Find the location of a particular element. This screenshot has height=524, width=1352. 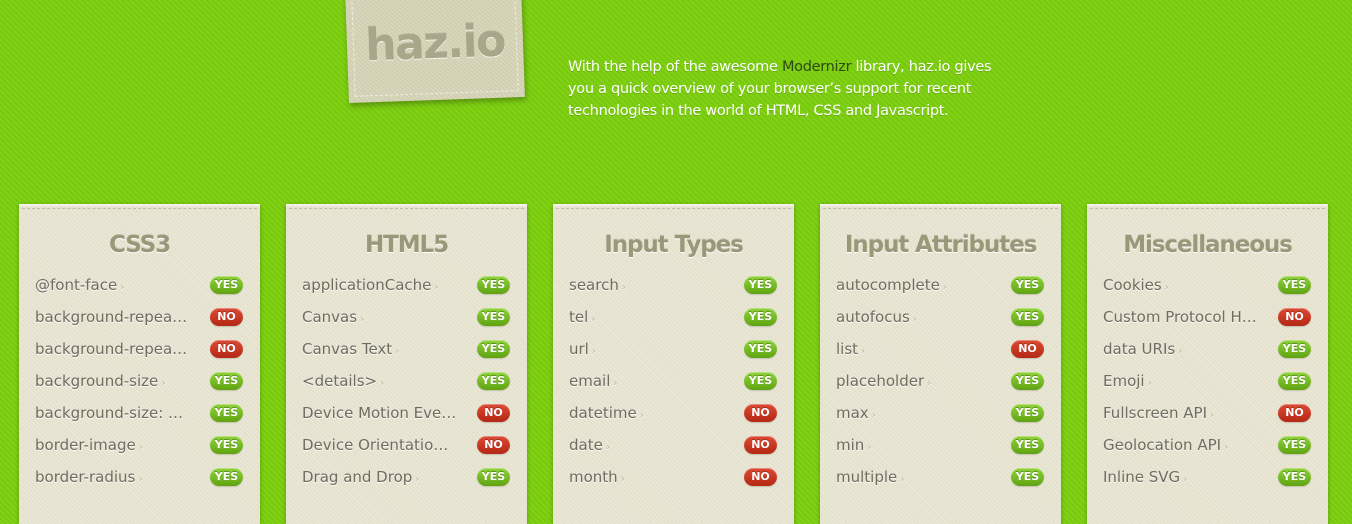

feature-row: month › NO is located at coordinates (673, 477).